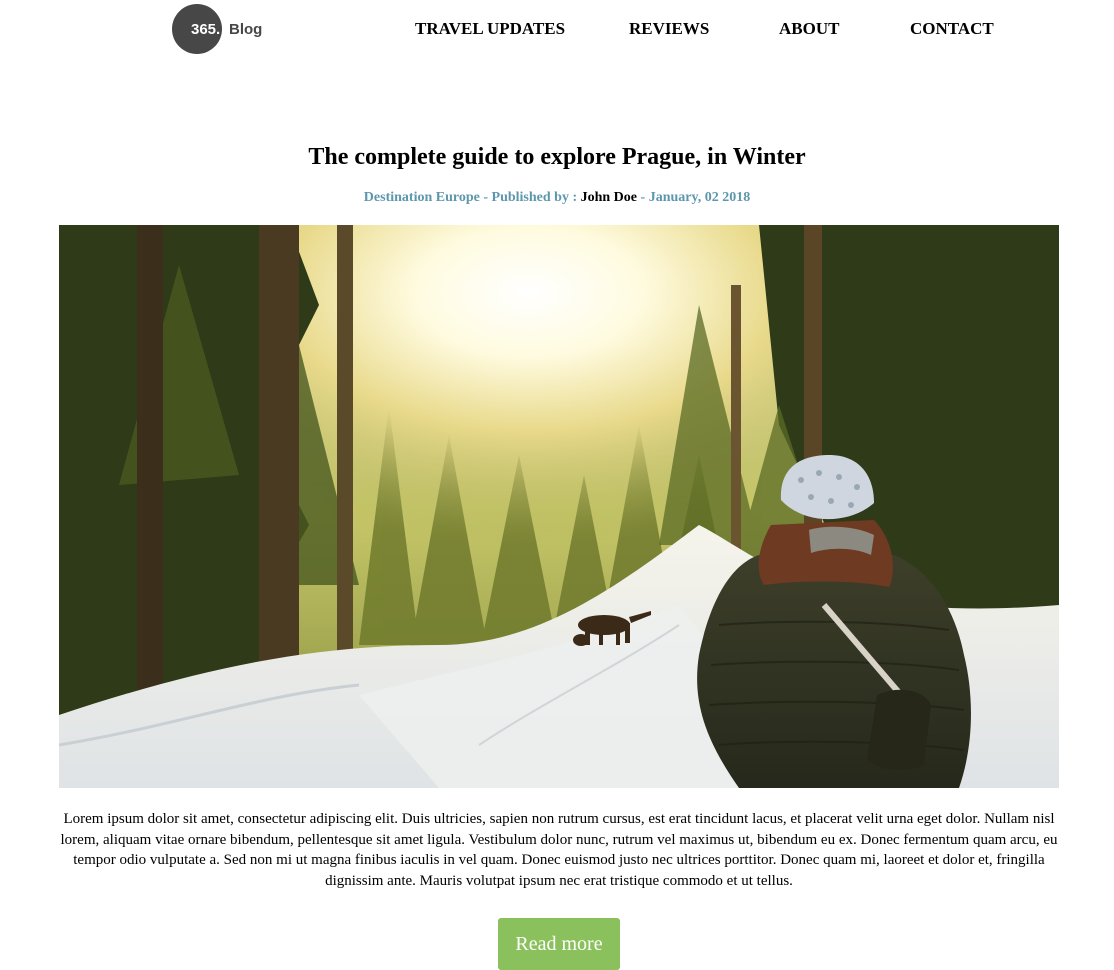 The image size is (1114, 970). I want to click on nav-travel-updates: TRAVEL UPDATES, so click(490, 29).